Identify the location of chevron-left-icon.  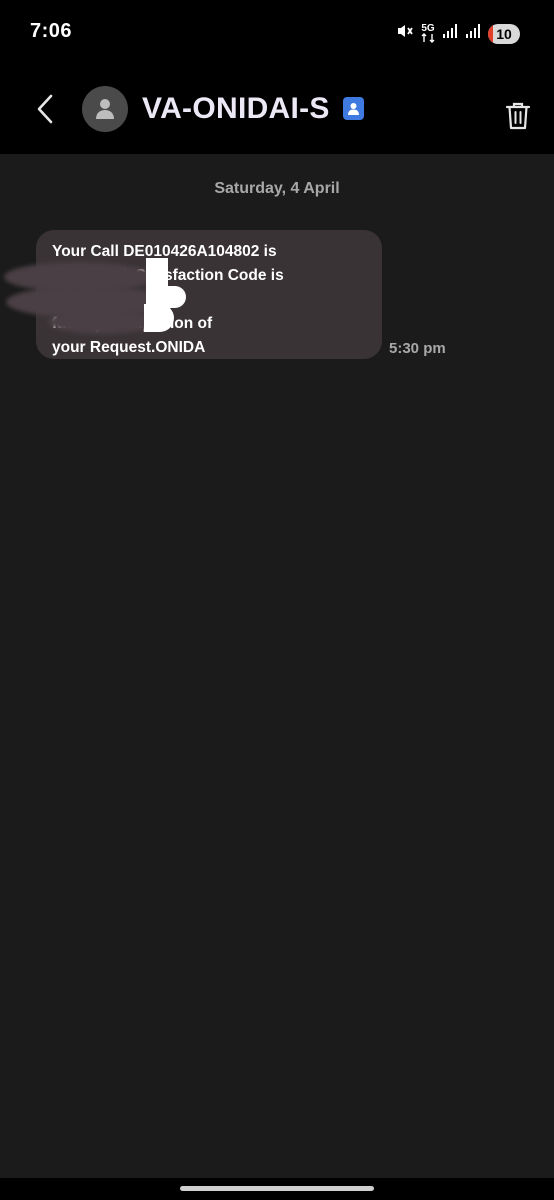
(45, 109).